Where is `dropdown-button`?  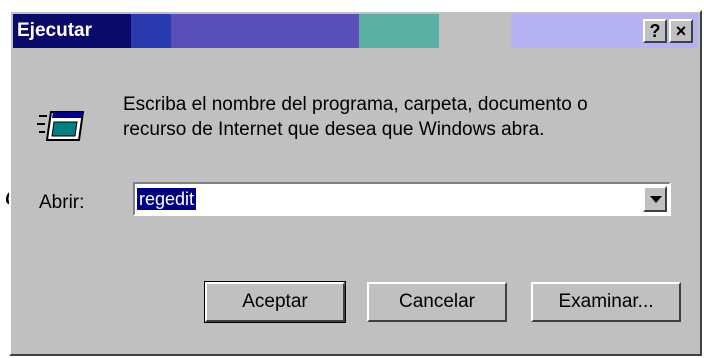 dropdown-button is located at coordinates (655, 199).